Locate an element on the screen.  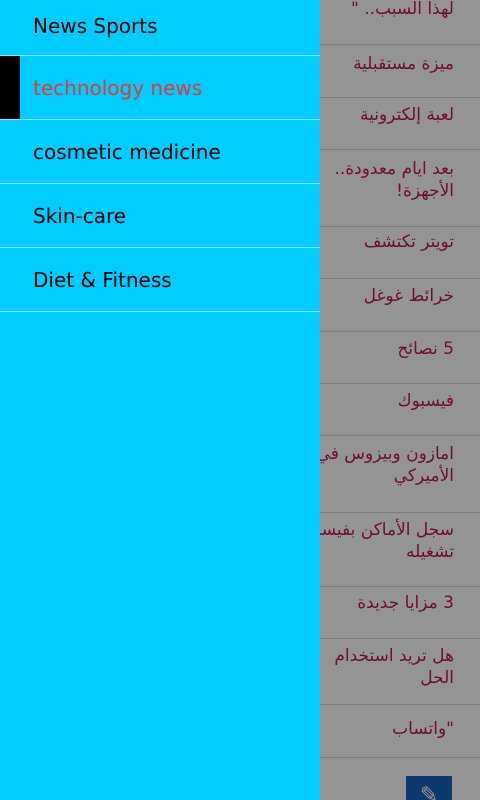
drawer-item-diet-fitness: Diet & Fitness is located at coordinates (160, 280).